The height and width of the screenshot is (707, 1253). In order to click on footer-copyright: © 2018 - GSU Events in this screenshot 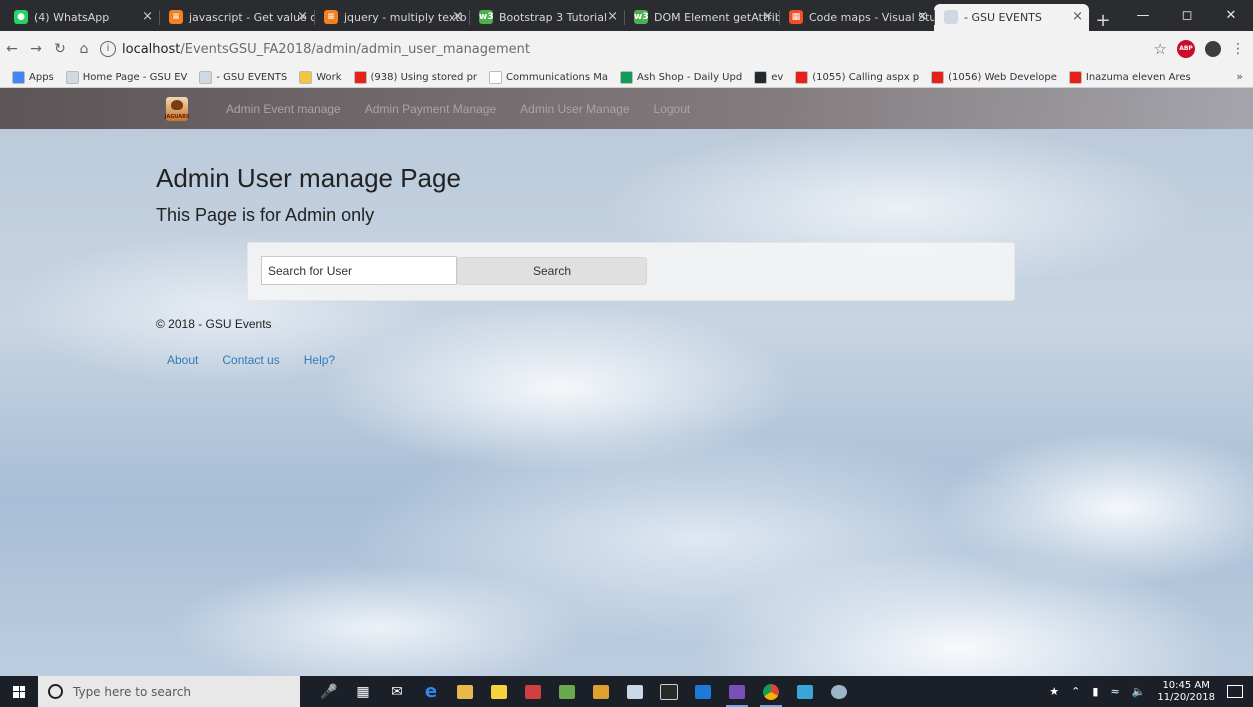, I will do `click(214, 324)`.